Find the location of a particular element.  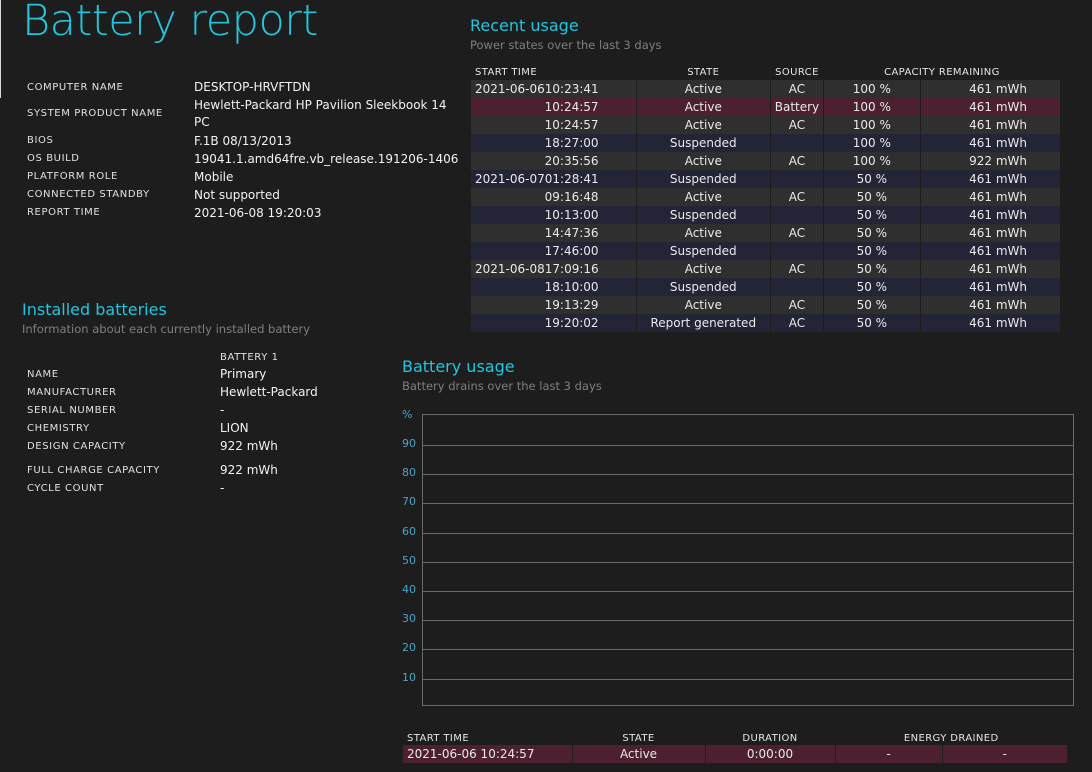

label-os-build: OS BUILD is located at coordinates (53, 158).